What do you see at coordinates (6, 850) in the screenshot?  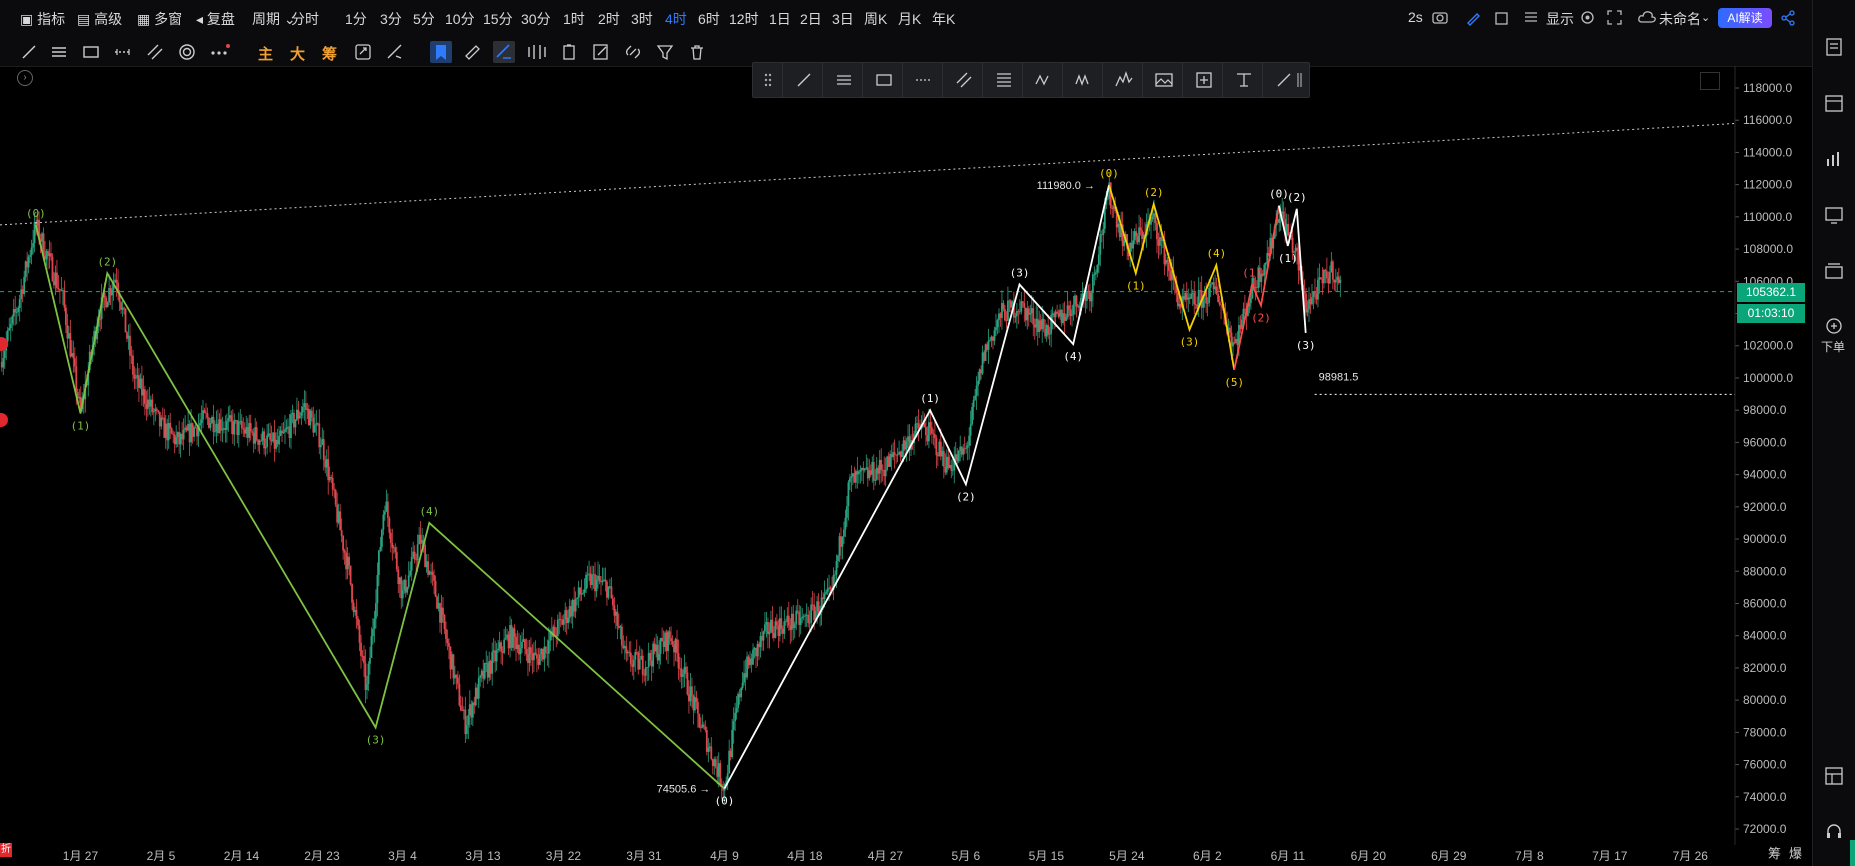 I see `left-bottom-badge: 折` at bounding box center [6, 850].